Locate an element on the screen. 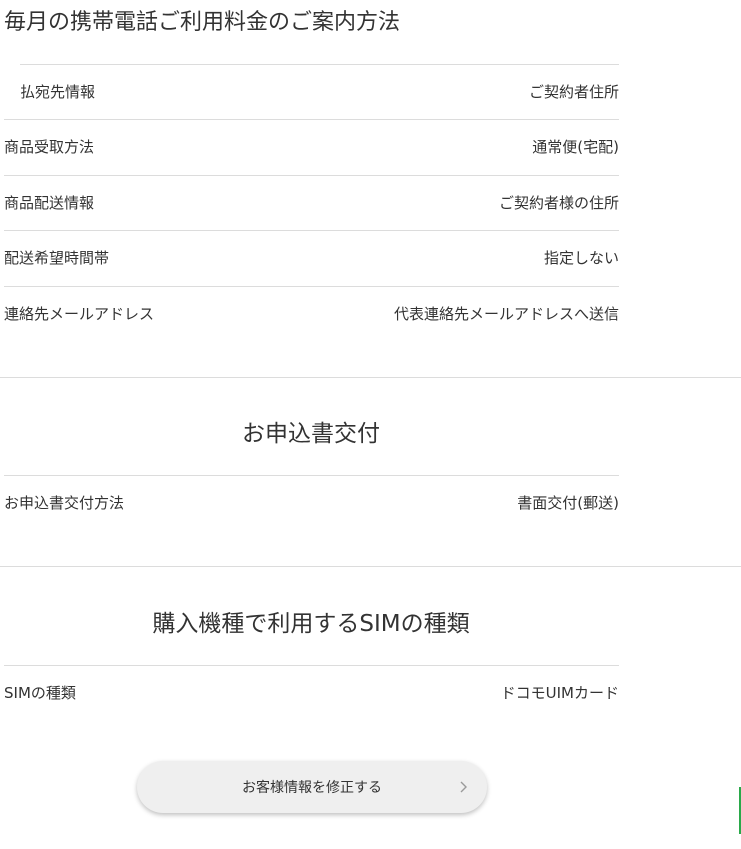 Image resolution: width=741 pixels, height=849 pixels. edit-customer-info-button: お客様情報を修正する is located at coordinates (312, 787).